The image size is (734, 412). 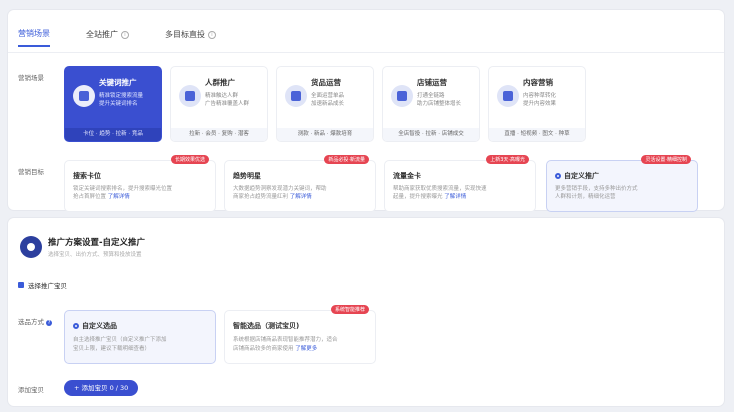 What do you see at coordinates (222, 96) in the screenshot?
I see `scenario-desc: 精准触达人群` at bounding box center [222, 96].